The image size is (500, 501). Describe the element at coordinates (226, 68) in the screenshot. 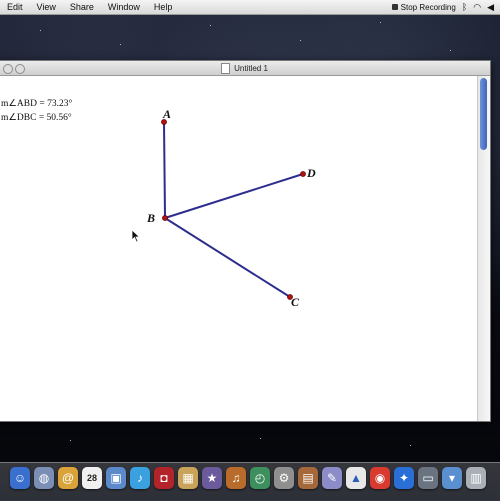

I see `document-icon` at that location.